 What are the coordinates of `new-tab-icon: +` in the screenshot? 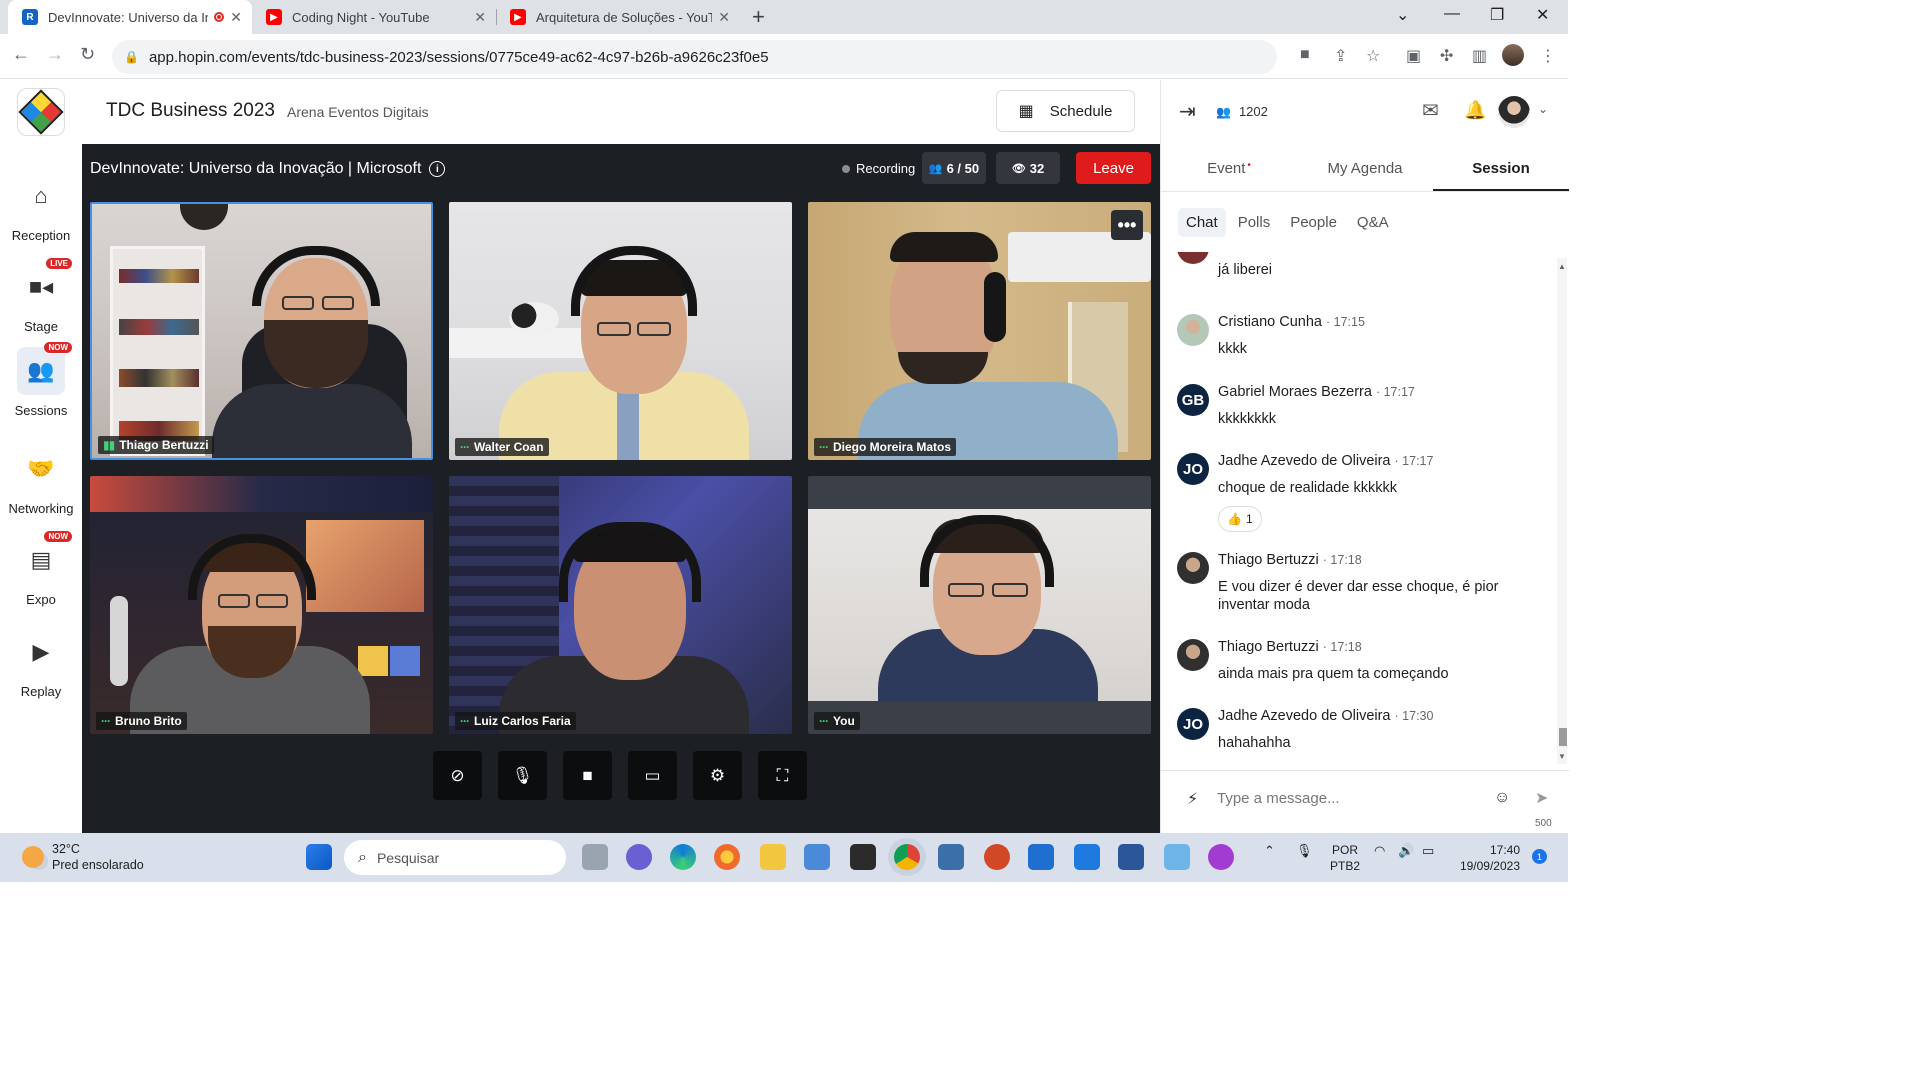 It's located at (758, 17).